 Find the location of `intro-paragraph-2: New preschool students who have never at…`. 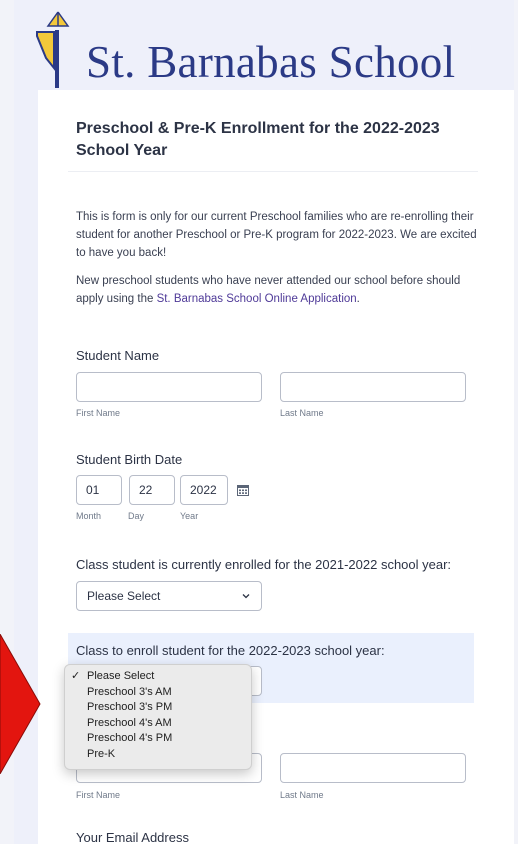

intro-paragraph-2: New preschool students who have never at… is located at coordinates (278, 290).